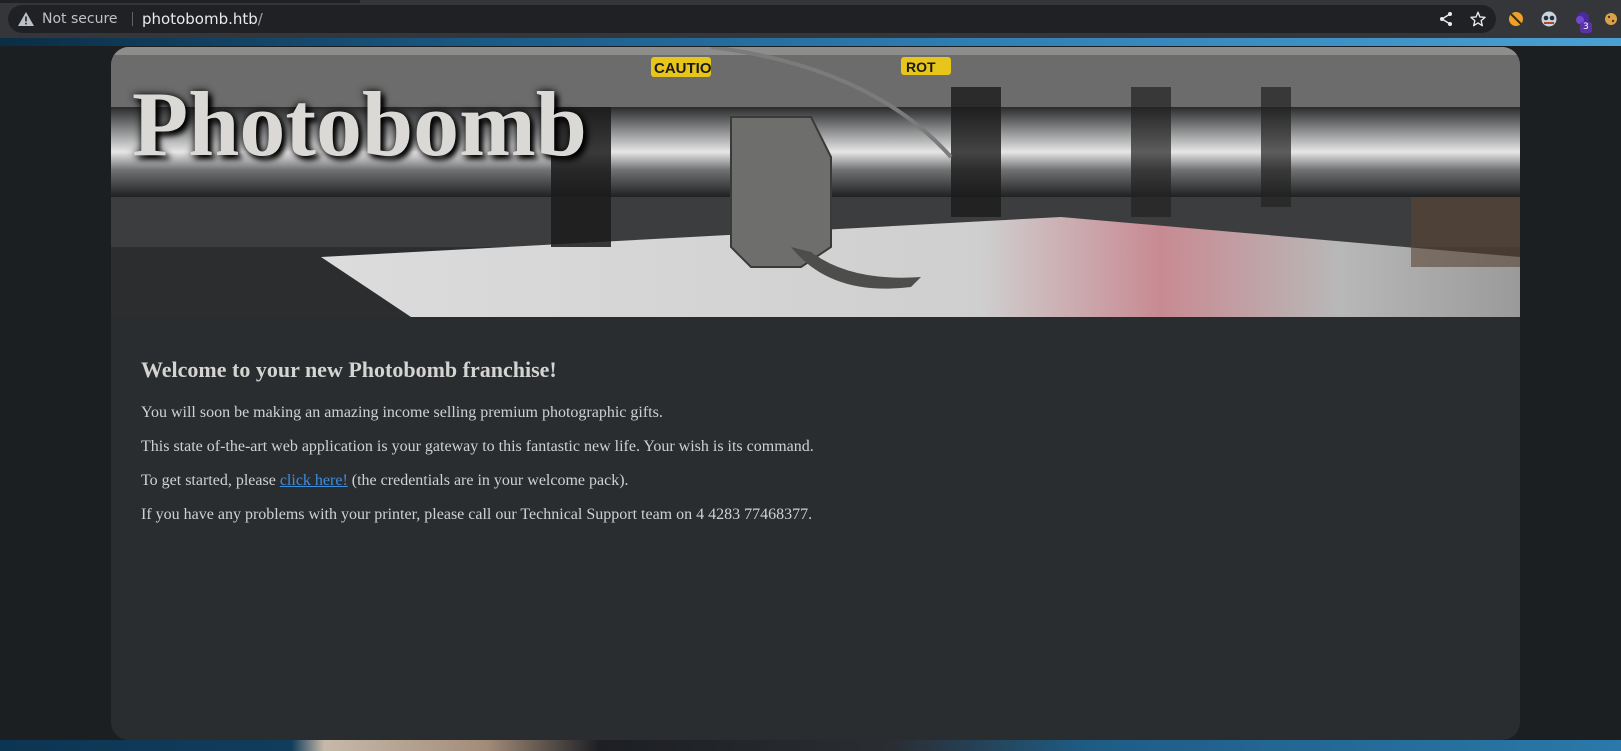 Image resolution: width=1621 pixels, height=751 pixels. I want to click on extension-badge: 3, so click(1586, 27).